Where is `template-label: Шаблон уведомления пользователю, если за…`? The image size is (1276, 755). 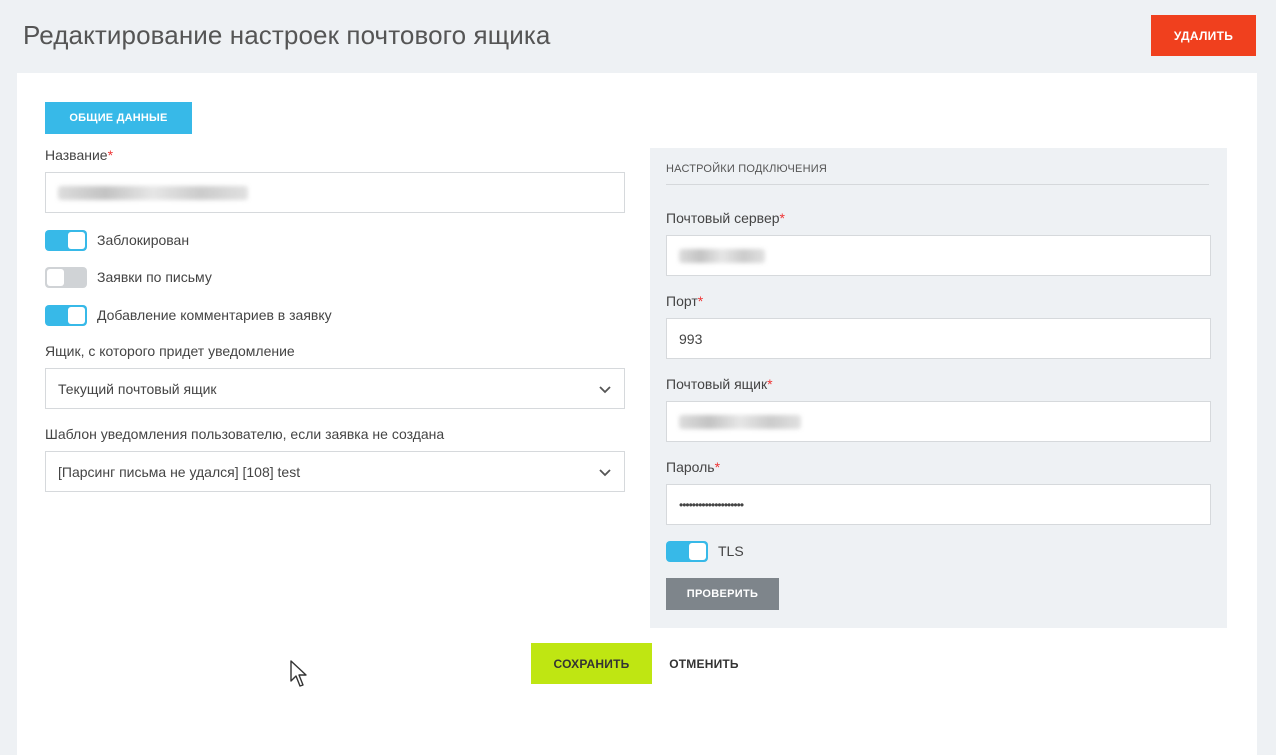 template-label: Шаблон уведомления пользователю, если за… is located at coordinates (245, 434).